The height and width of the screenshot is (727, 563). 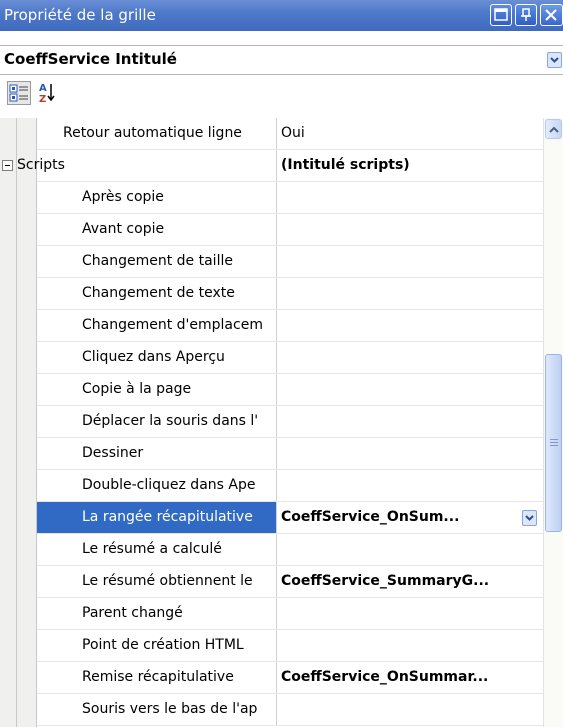 I want to click on property-name: Dessiner, so click(x=113, y=453).